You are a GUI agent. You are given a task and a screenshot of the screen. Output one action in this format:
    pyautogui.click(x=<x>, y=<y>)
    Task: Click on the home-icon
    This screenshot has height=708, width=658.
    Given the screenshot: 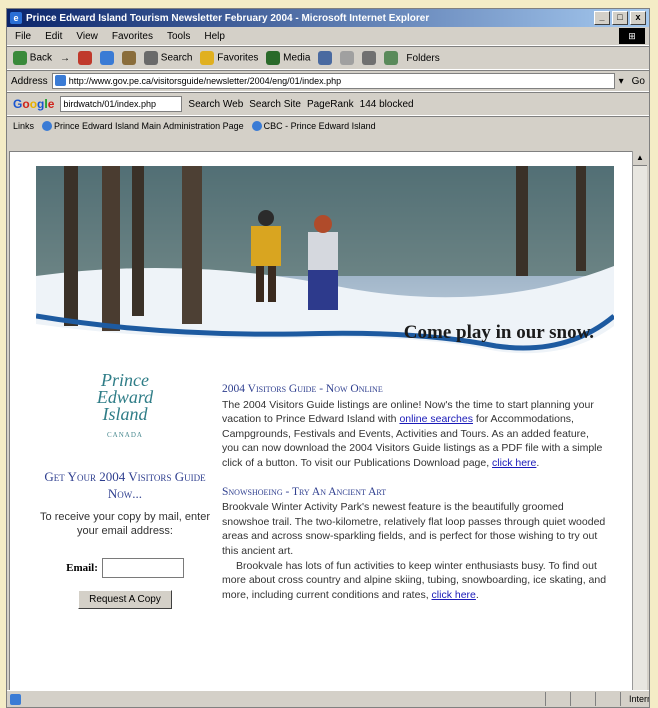 What is the action you would take?
    pyautogui.click(x=129, y=58)
    